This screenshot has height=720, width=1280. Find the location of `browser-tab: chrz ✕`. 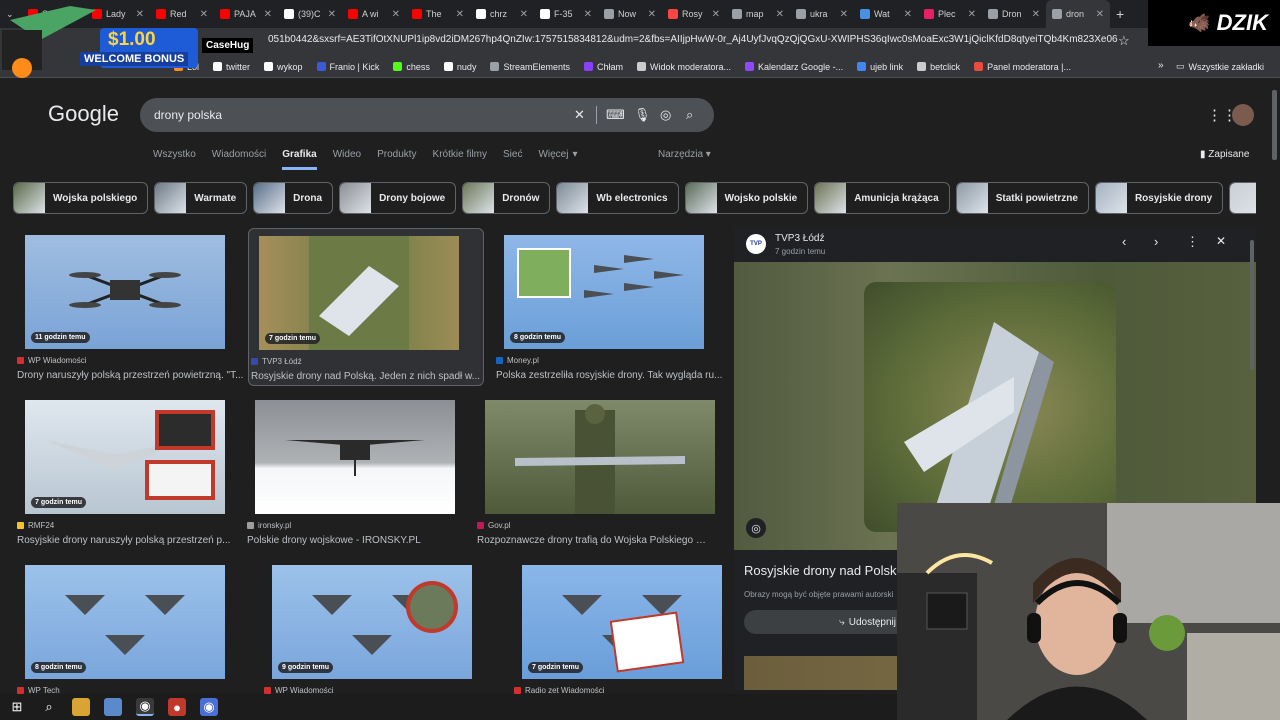

browser-tab: chrz ✕ is located at coordinates (502, 14).